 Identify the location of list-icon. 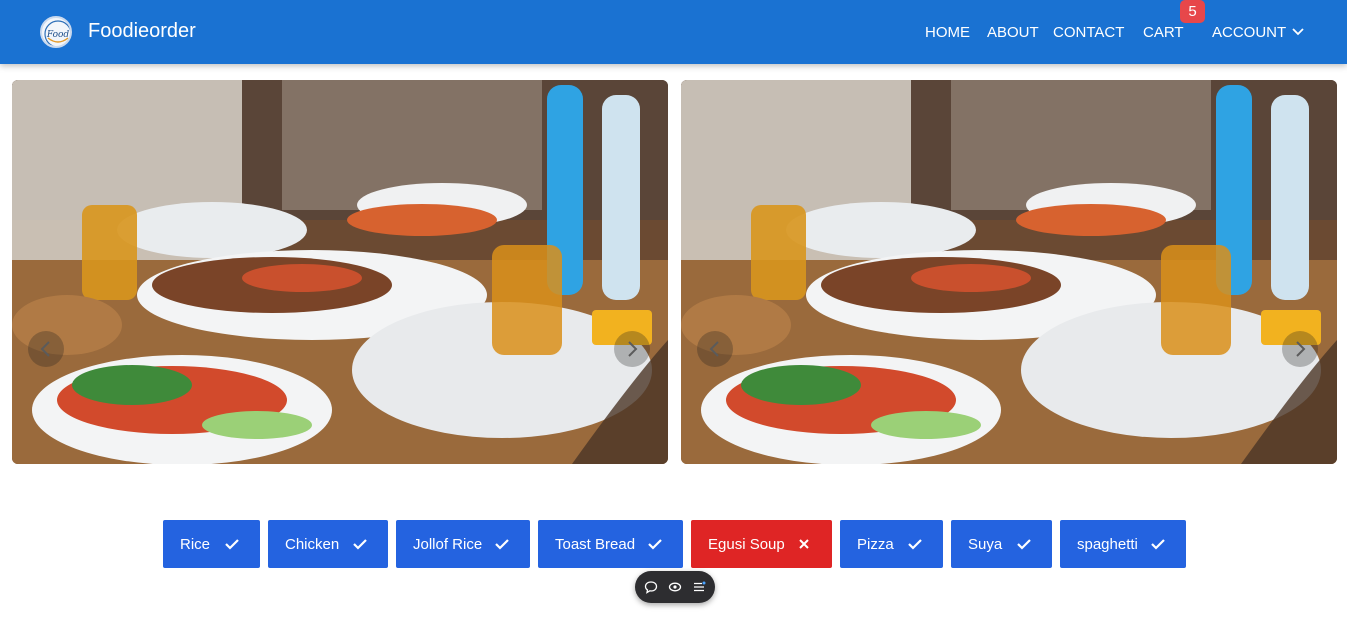
(699, 587).